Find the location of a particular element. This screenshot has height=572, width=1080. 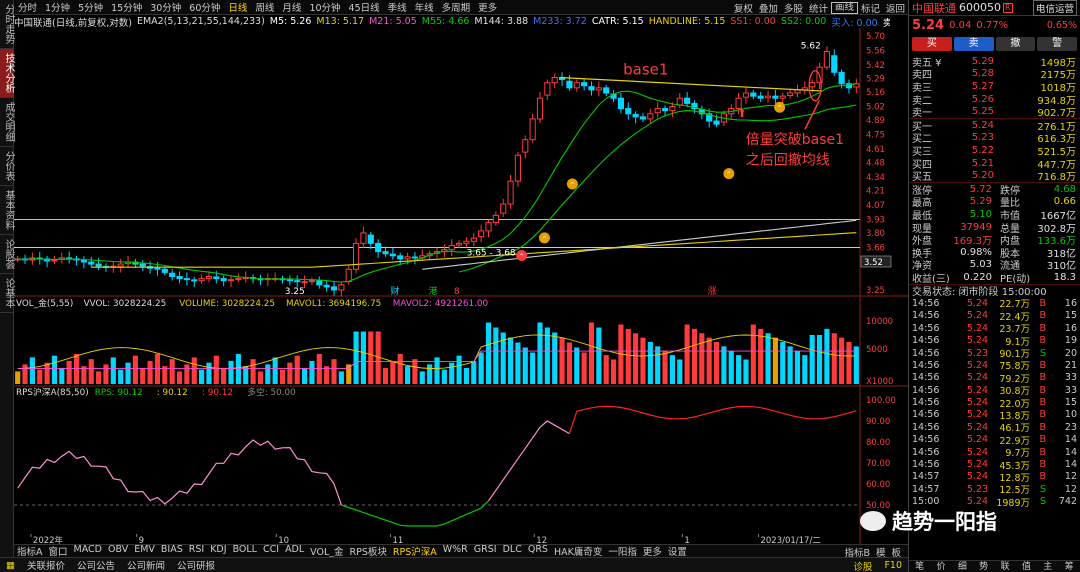

panel-bottom-tab: 价 is located at coordinates (940, 566).